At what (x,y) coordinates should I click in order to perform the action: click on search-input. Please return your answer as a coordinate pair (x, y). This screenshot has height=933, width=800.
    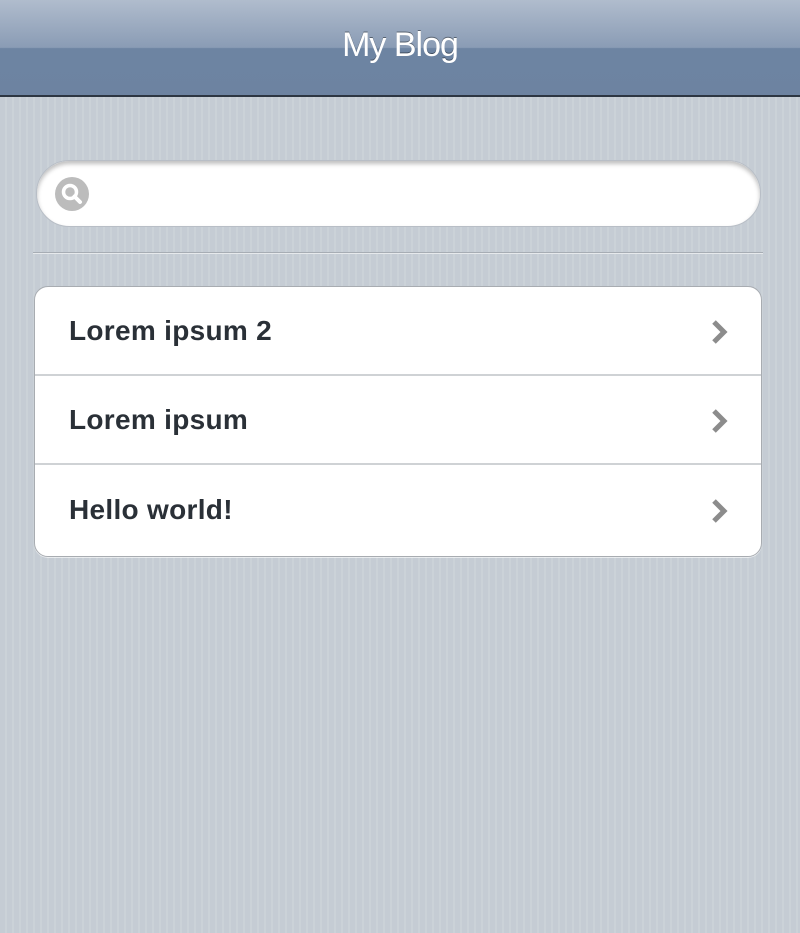
    Looking at the image, I should click on (420, 194).